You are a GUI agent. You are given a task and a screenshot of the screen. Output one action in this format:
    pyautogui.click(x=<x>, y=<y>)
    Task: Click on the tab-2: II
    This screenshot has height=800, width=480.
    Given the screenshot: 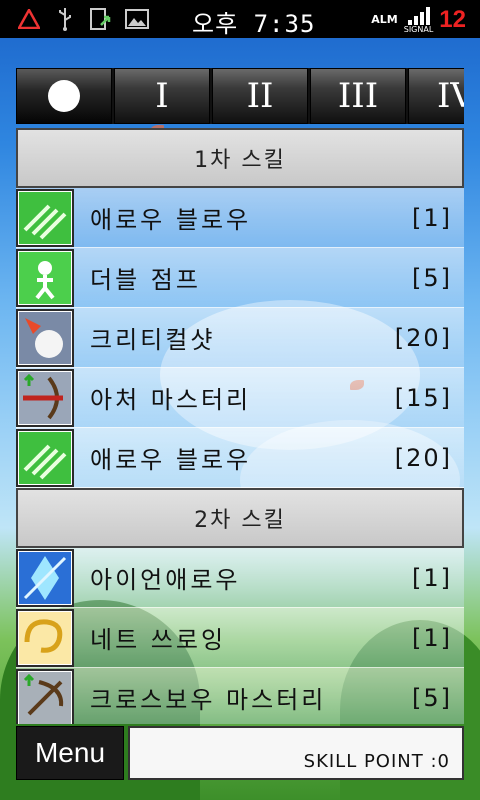 What is the action you would take?
    pyautogui.click(x=260, y=96)
    